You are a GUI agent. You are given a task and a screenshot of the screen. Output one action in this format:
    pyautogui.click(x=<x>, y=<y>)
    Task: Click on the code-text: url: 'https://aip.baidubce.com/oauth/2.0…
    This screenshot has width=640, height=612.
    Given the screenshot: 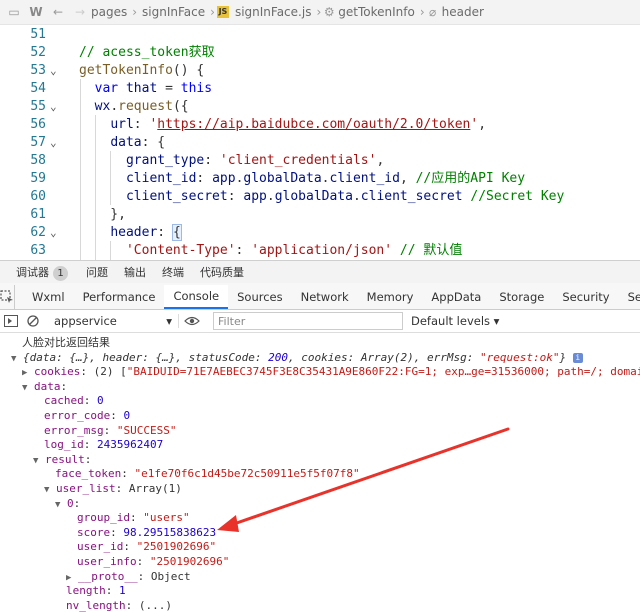 What is the action you would take?
    pyautogui.click(x=298, y=124)
    